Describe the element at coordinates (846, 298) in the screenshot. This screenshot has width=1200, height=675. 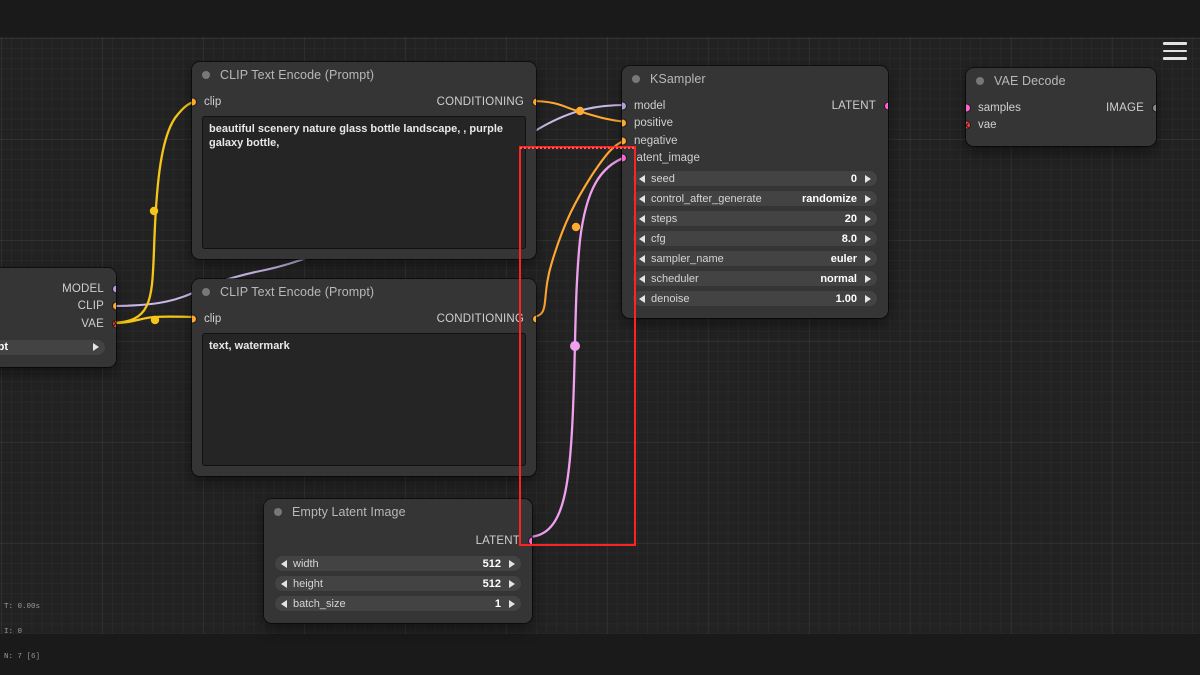
I see `widget-value-denoise: 1.00` at that location.